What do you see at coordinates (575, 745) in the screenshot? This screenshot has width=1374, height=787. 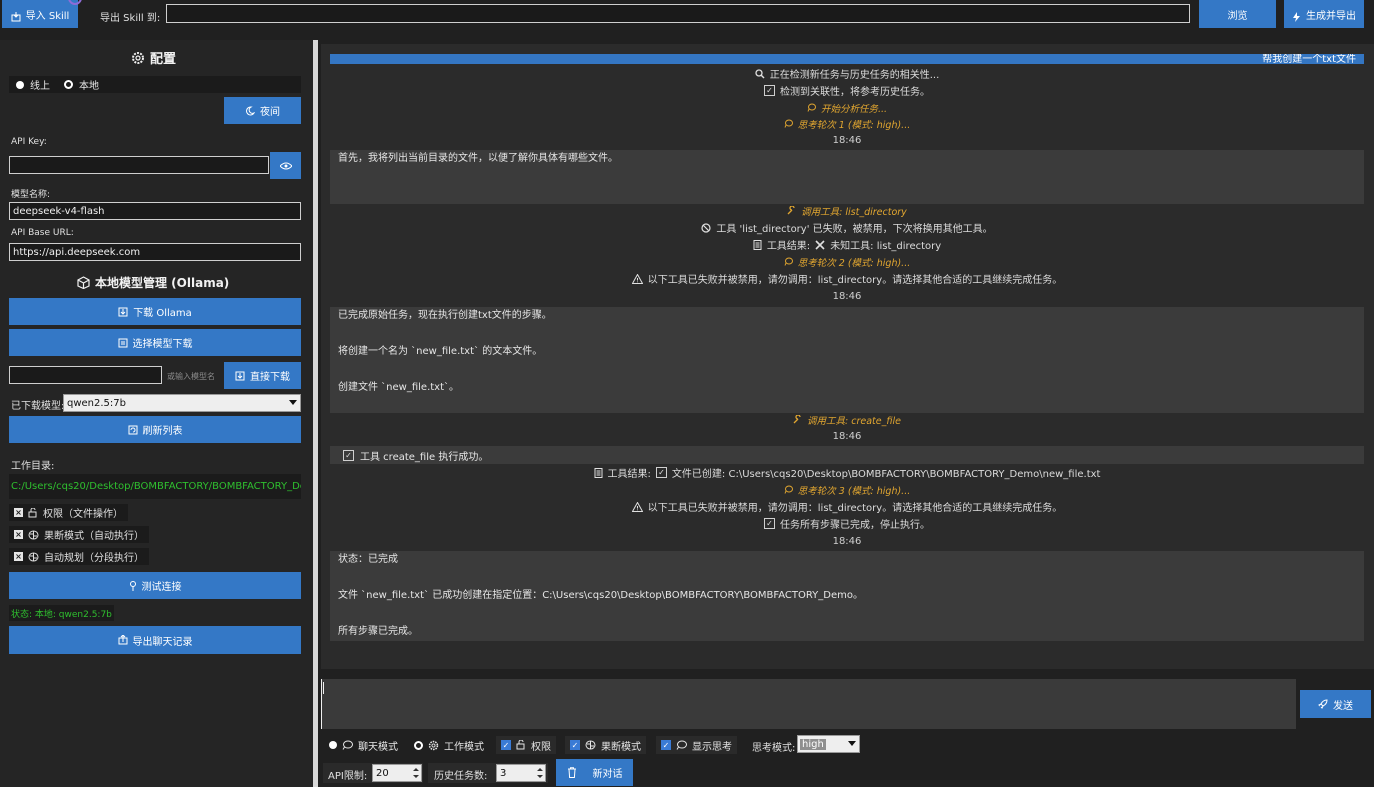 I see `decisive-checkbox: ✓` at bounding box center [575, 745].